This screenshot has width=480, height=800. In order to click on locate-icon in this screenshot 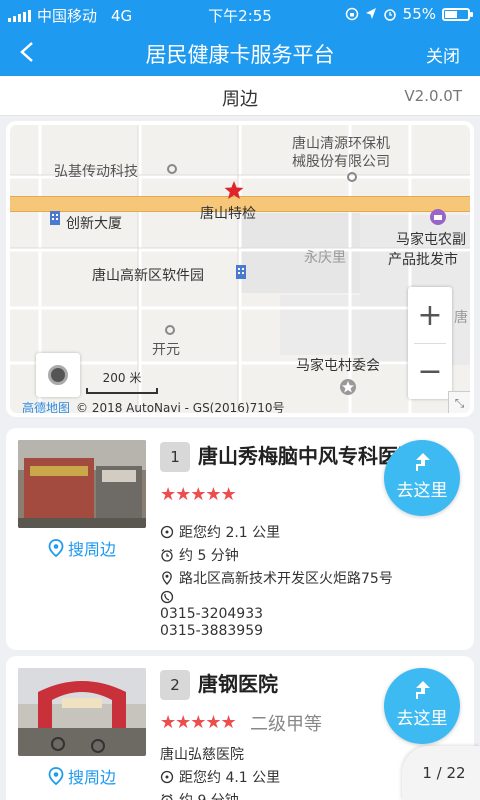, I will do `click(58, 375)`.